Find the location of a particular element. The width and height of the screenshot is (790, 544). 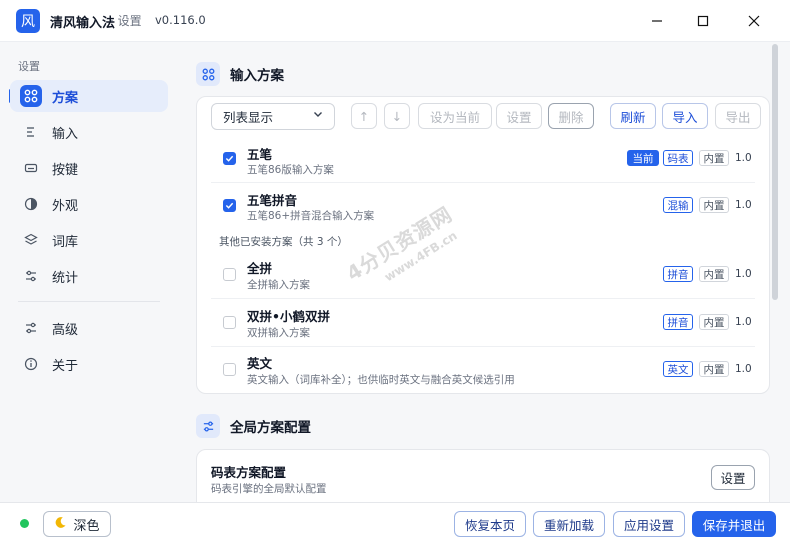

sidebar-item-stats: 统计 is located at coordinates (89, 276).